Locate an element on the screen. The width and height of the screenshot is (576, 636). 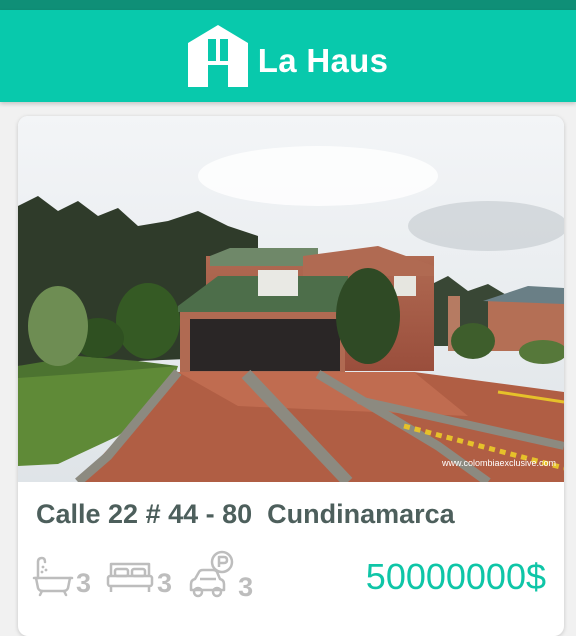
photo-watermark: www.colombiaexclusive.com is located at coordinates (498, 463).